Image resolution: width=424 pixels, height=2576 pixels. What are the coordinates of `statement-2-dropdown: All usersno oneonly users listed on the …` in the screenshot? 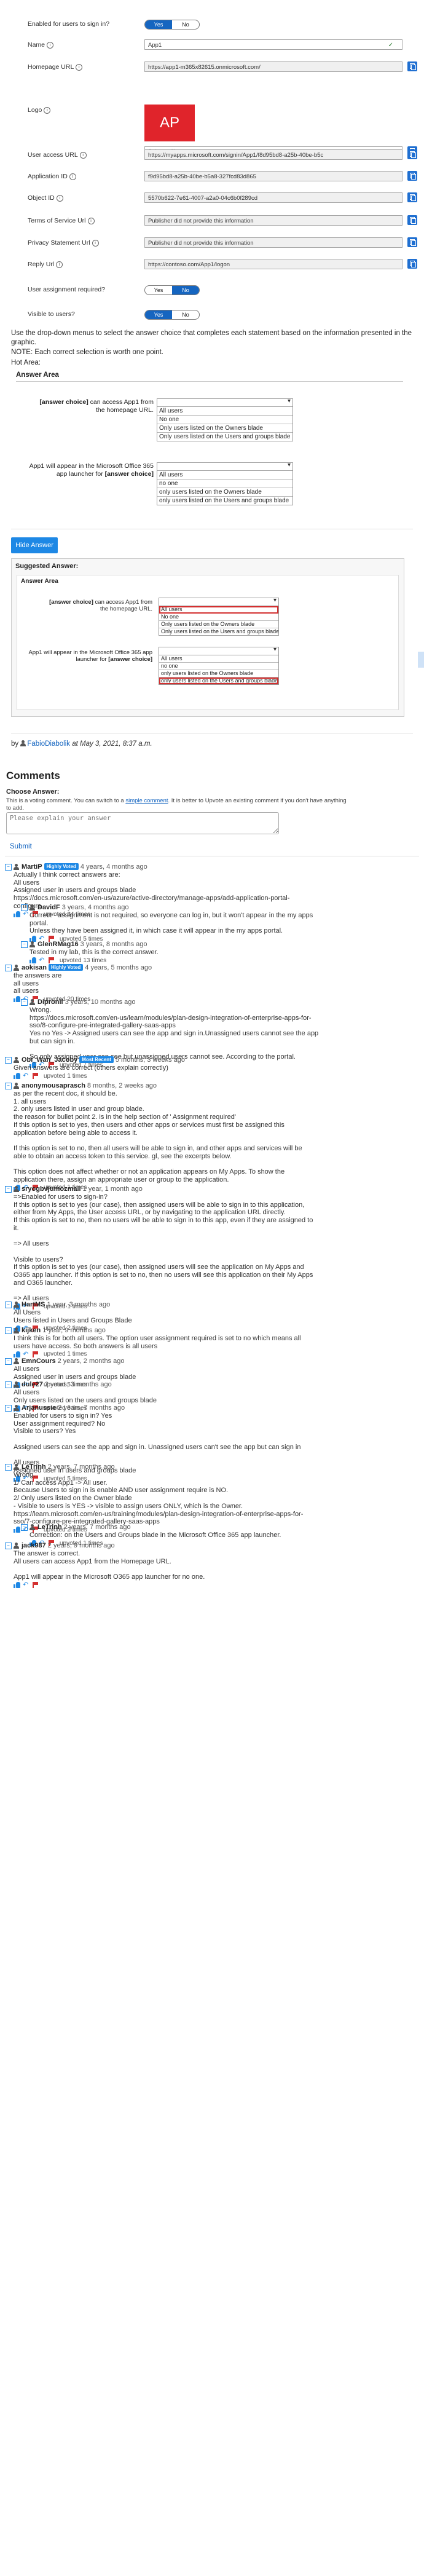 It's located at (225, 484).